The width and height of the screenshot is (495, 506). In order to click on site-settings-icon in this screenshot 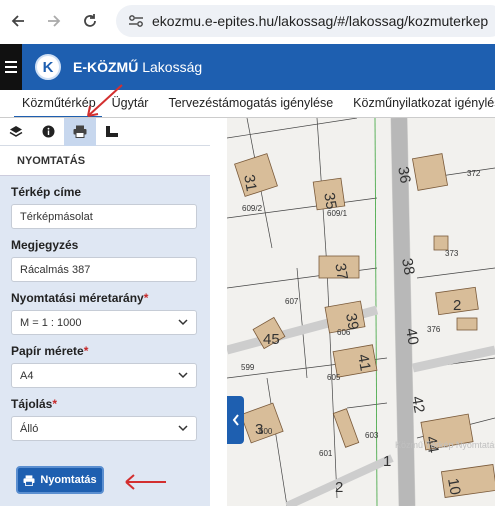, I will do `click(136, 21)`.